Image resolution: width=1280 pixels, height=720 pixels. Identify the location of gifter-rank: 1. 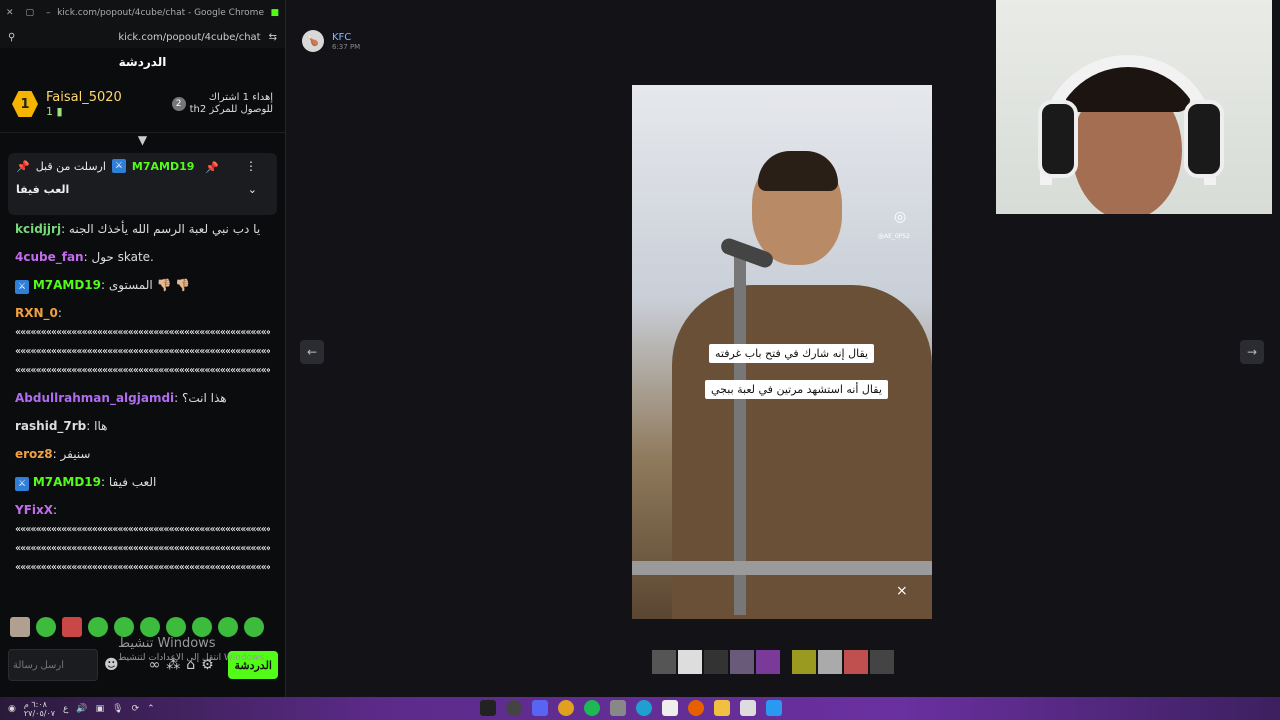
(25, 104).